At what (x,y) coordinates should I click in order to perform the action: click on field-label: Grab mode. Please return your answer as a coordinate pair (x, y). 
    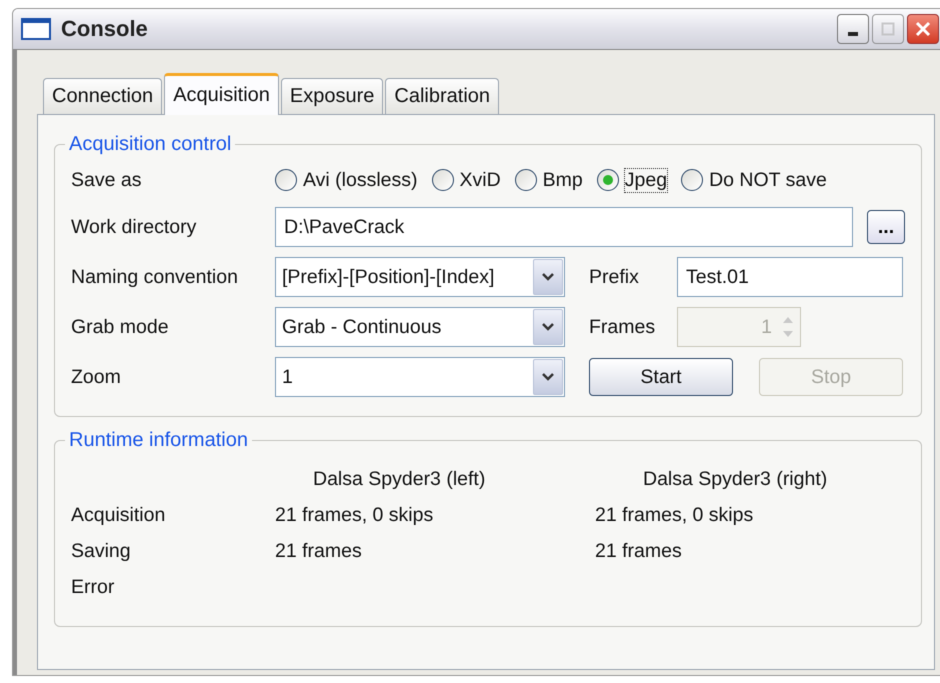
    Looking at the image, I should click on (120, 327).